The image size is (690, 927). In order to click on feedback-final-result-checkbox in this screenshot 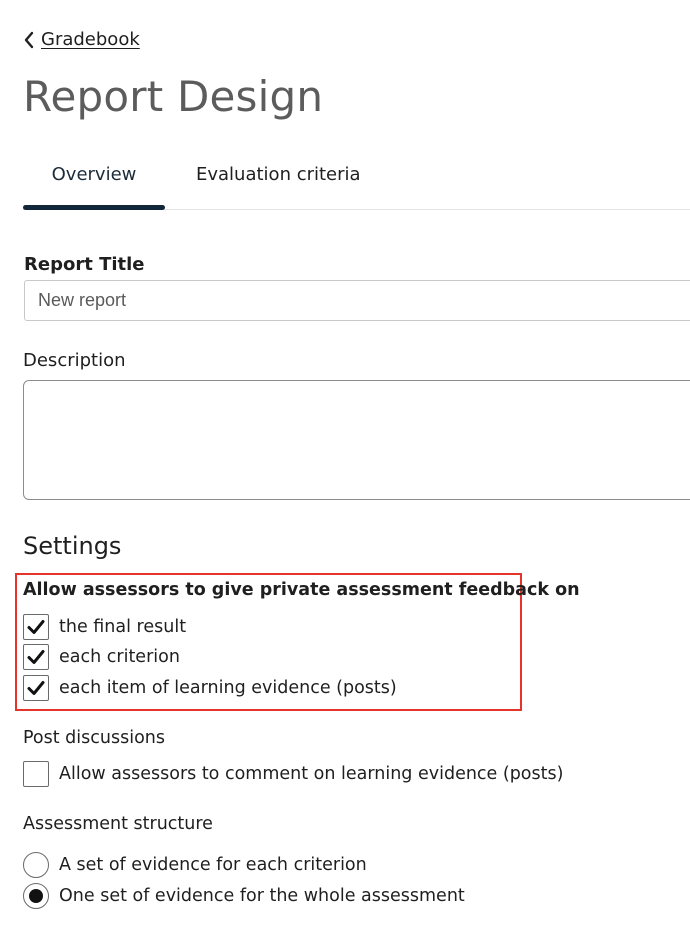, I will do `click(36, 627)`.